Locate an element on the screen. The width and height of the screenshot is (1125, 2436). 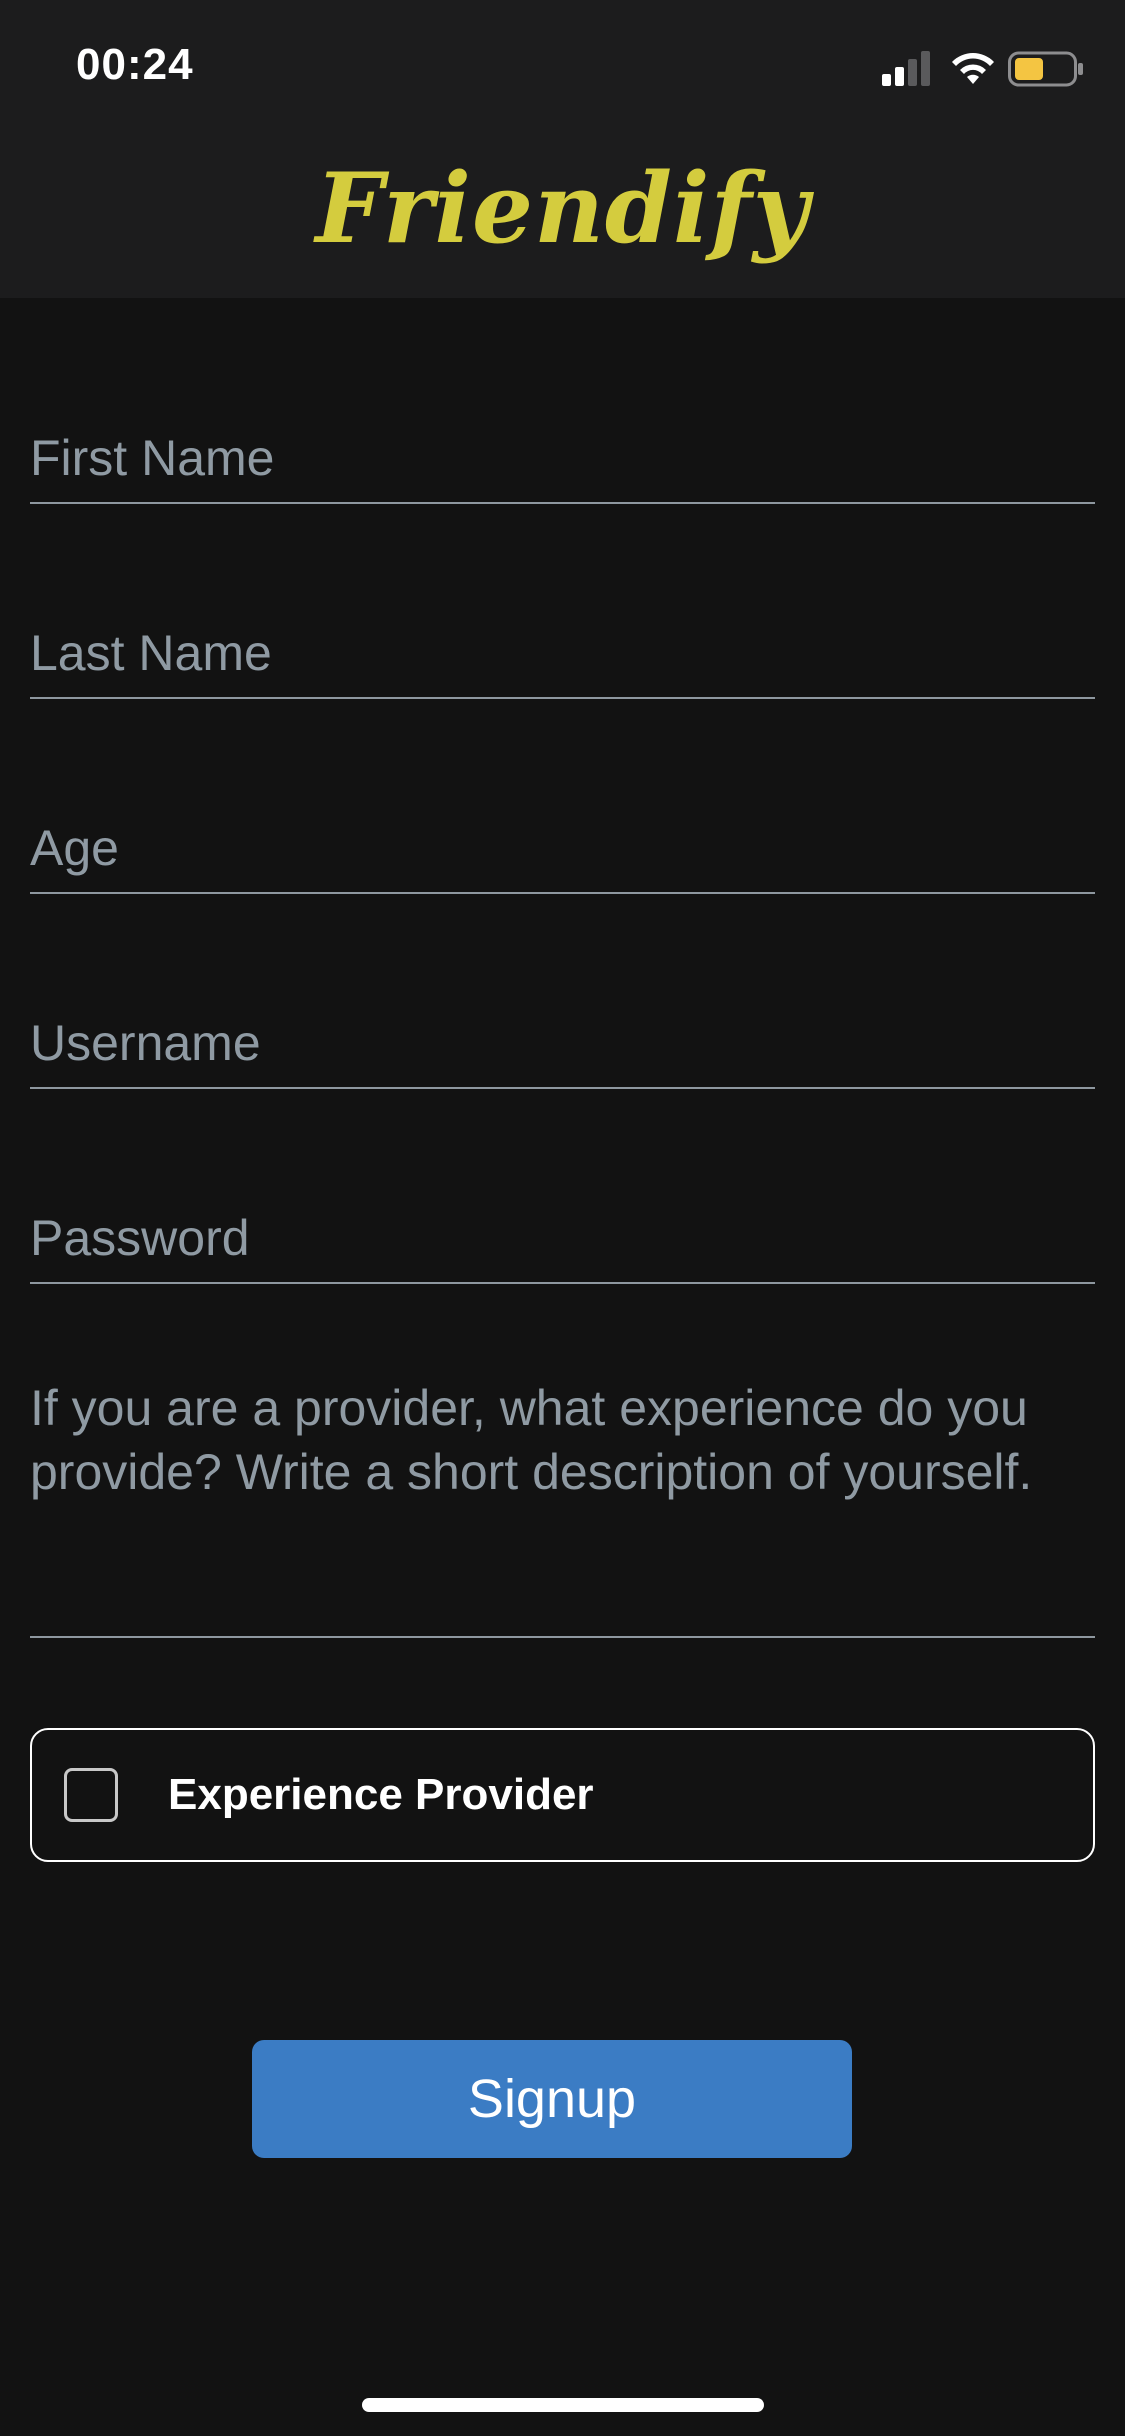
age-input is located at coordinates (562, 848).